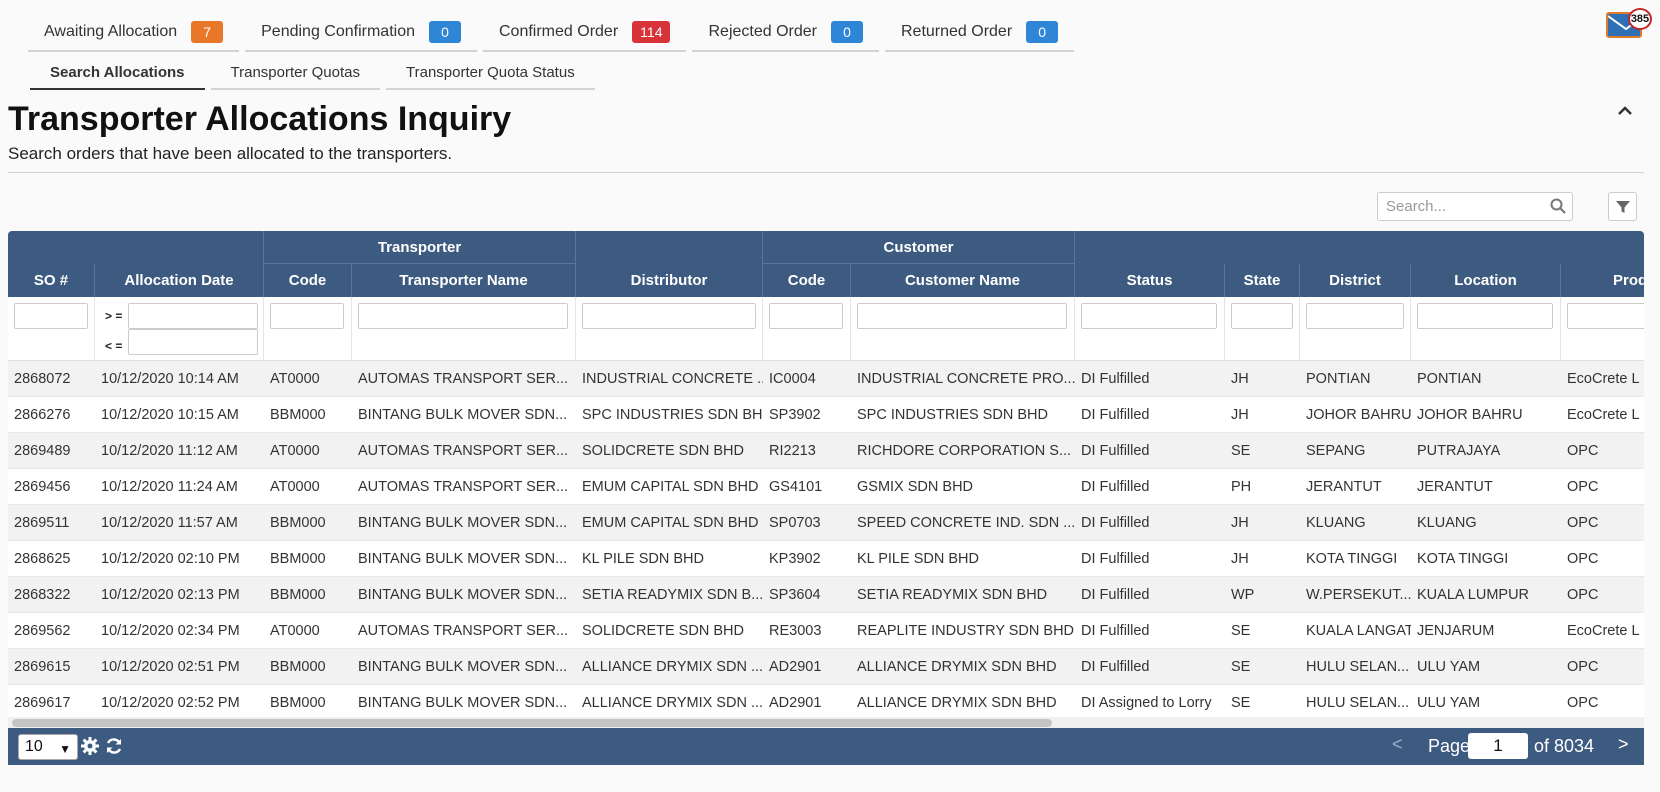 The height and width of the screenshot is (792, 1660). Describe the element at coordinates (170, 667) in the screenshot. I see `cell-allocation-date: 10/12/2020 02:51 PM` at that location.